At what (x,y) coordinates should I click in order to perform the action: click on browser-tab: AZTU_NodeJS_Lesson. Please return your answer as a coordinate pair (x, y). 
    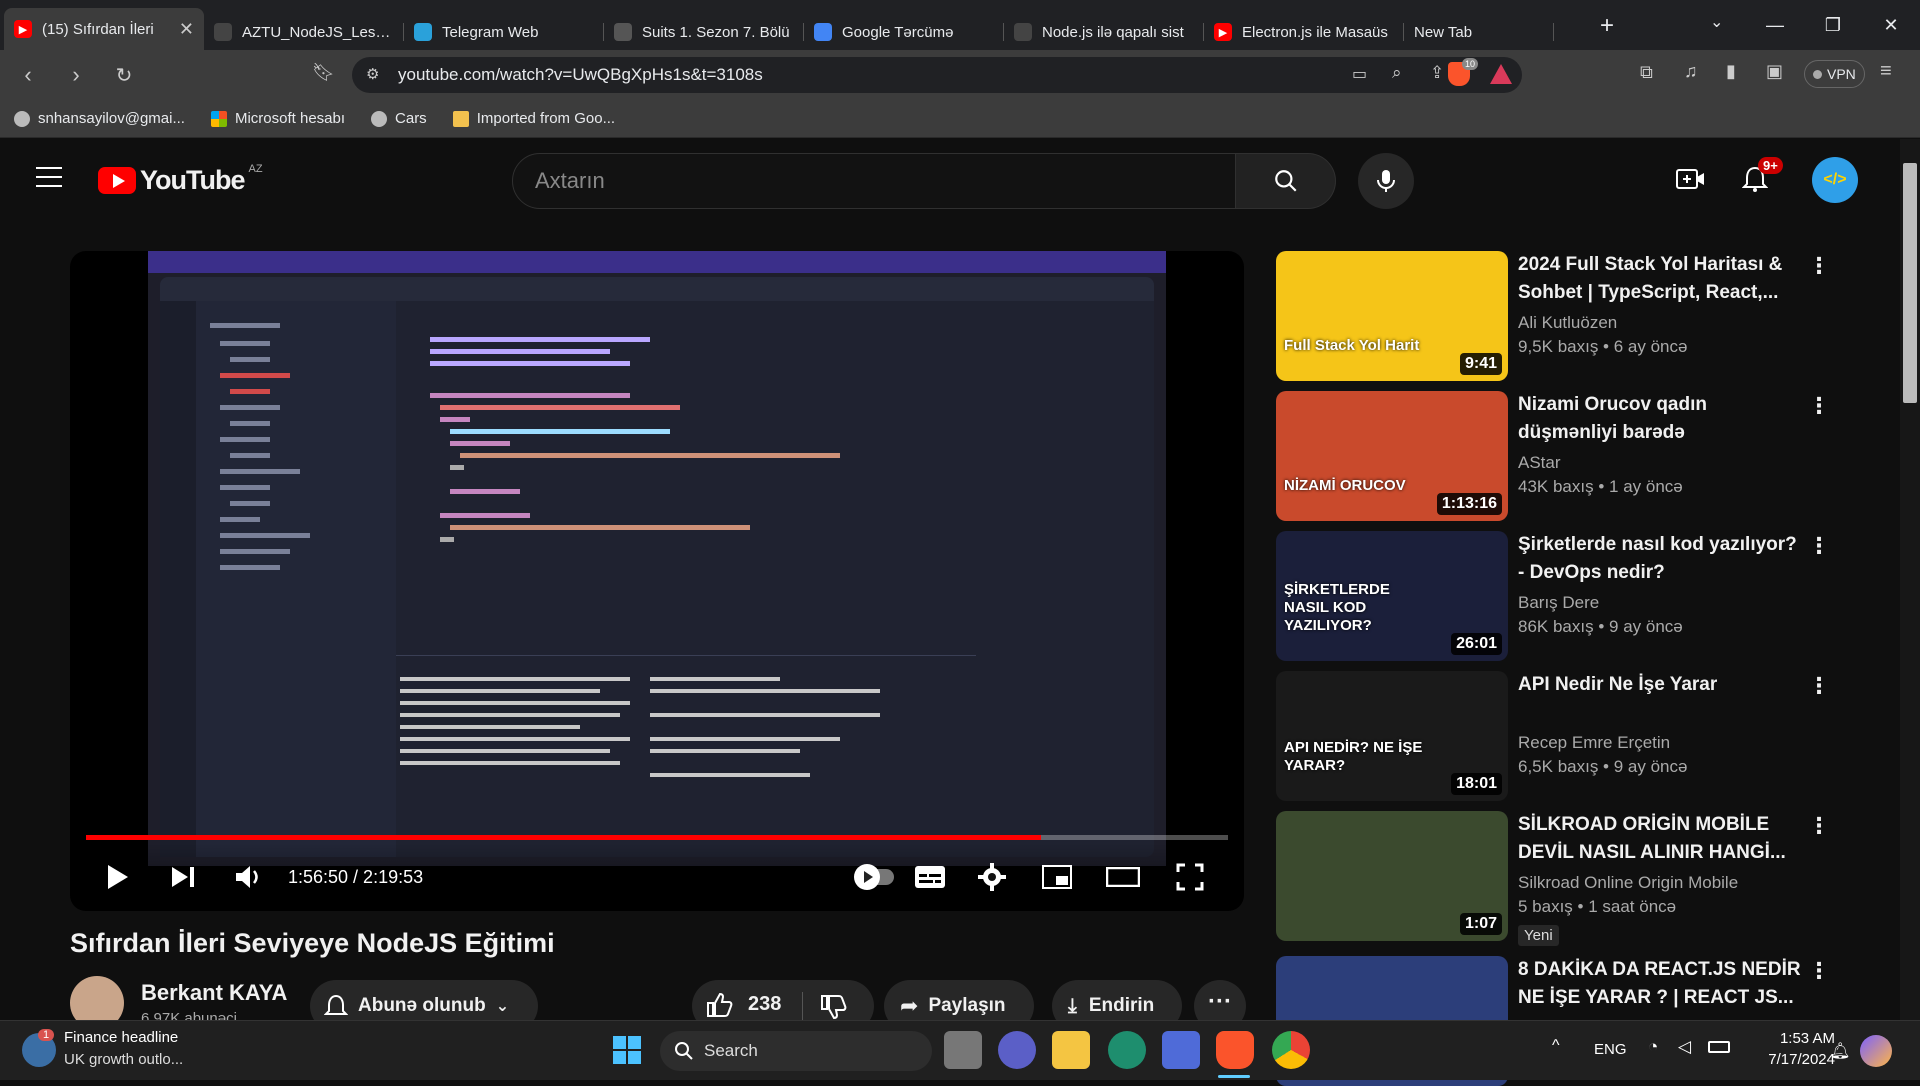
    Looking at the image, I should click on (304, 32).